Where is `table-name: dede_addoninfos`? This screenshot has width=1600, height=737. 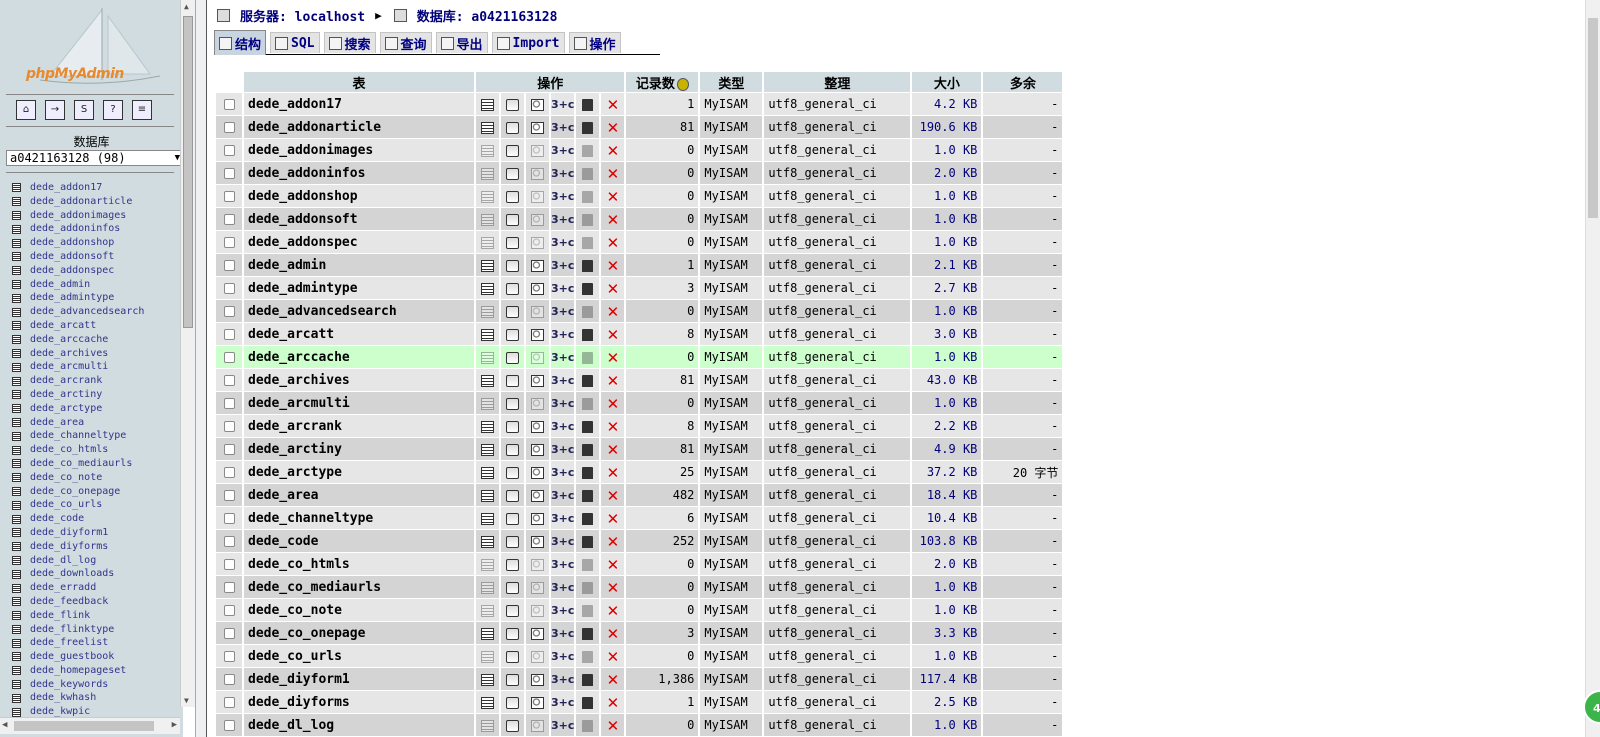
table-name: dede_addoninfos is located at coordinates (359, 173).